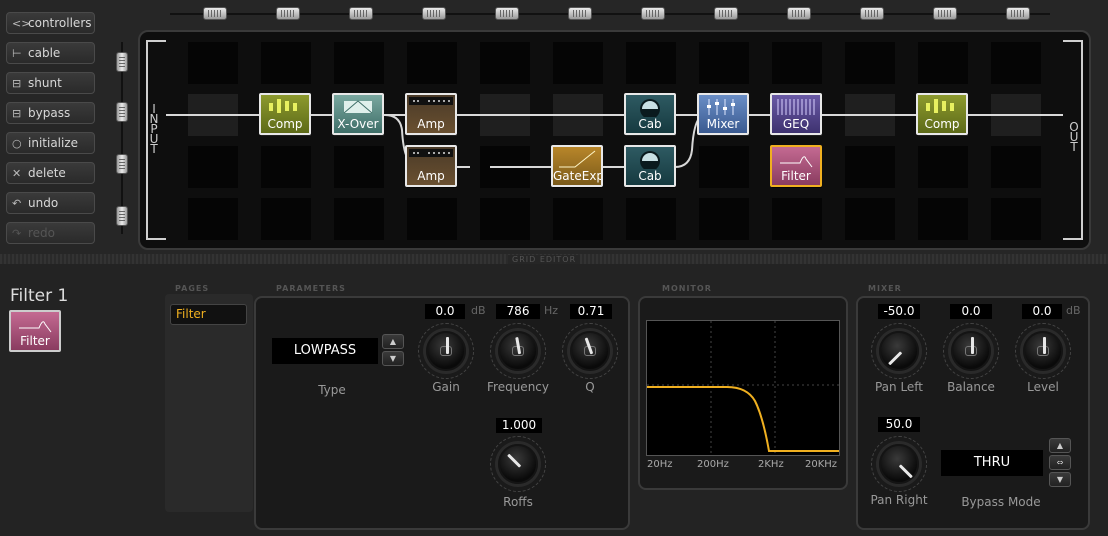 The height and width of the screenshot is (536, 1108). What do you see at coordinates (518, 502) in the screenshot?
I see `roffs-label: Roffs` at bounding box center [518, 502].